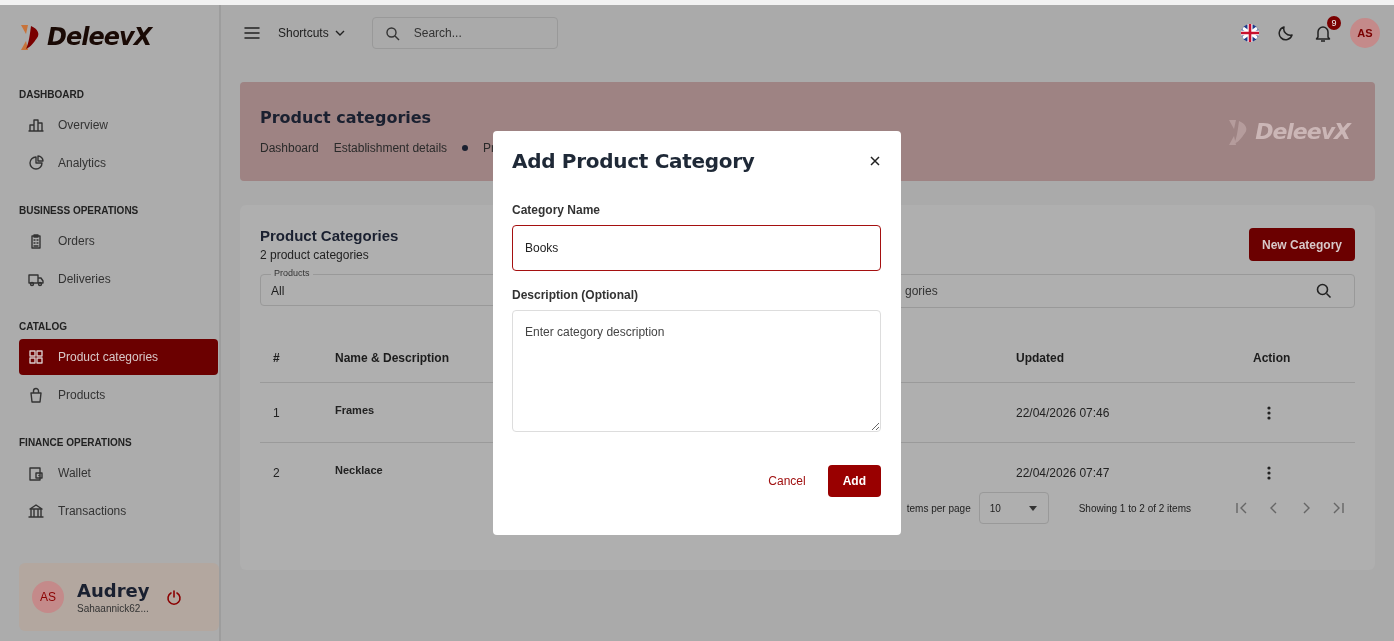 The height and width of the screenshot is (641, 1394). I want to click on dropdown-arrow-icon, so click(1032, 508).